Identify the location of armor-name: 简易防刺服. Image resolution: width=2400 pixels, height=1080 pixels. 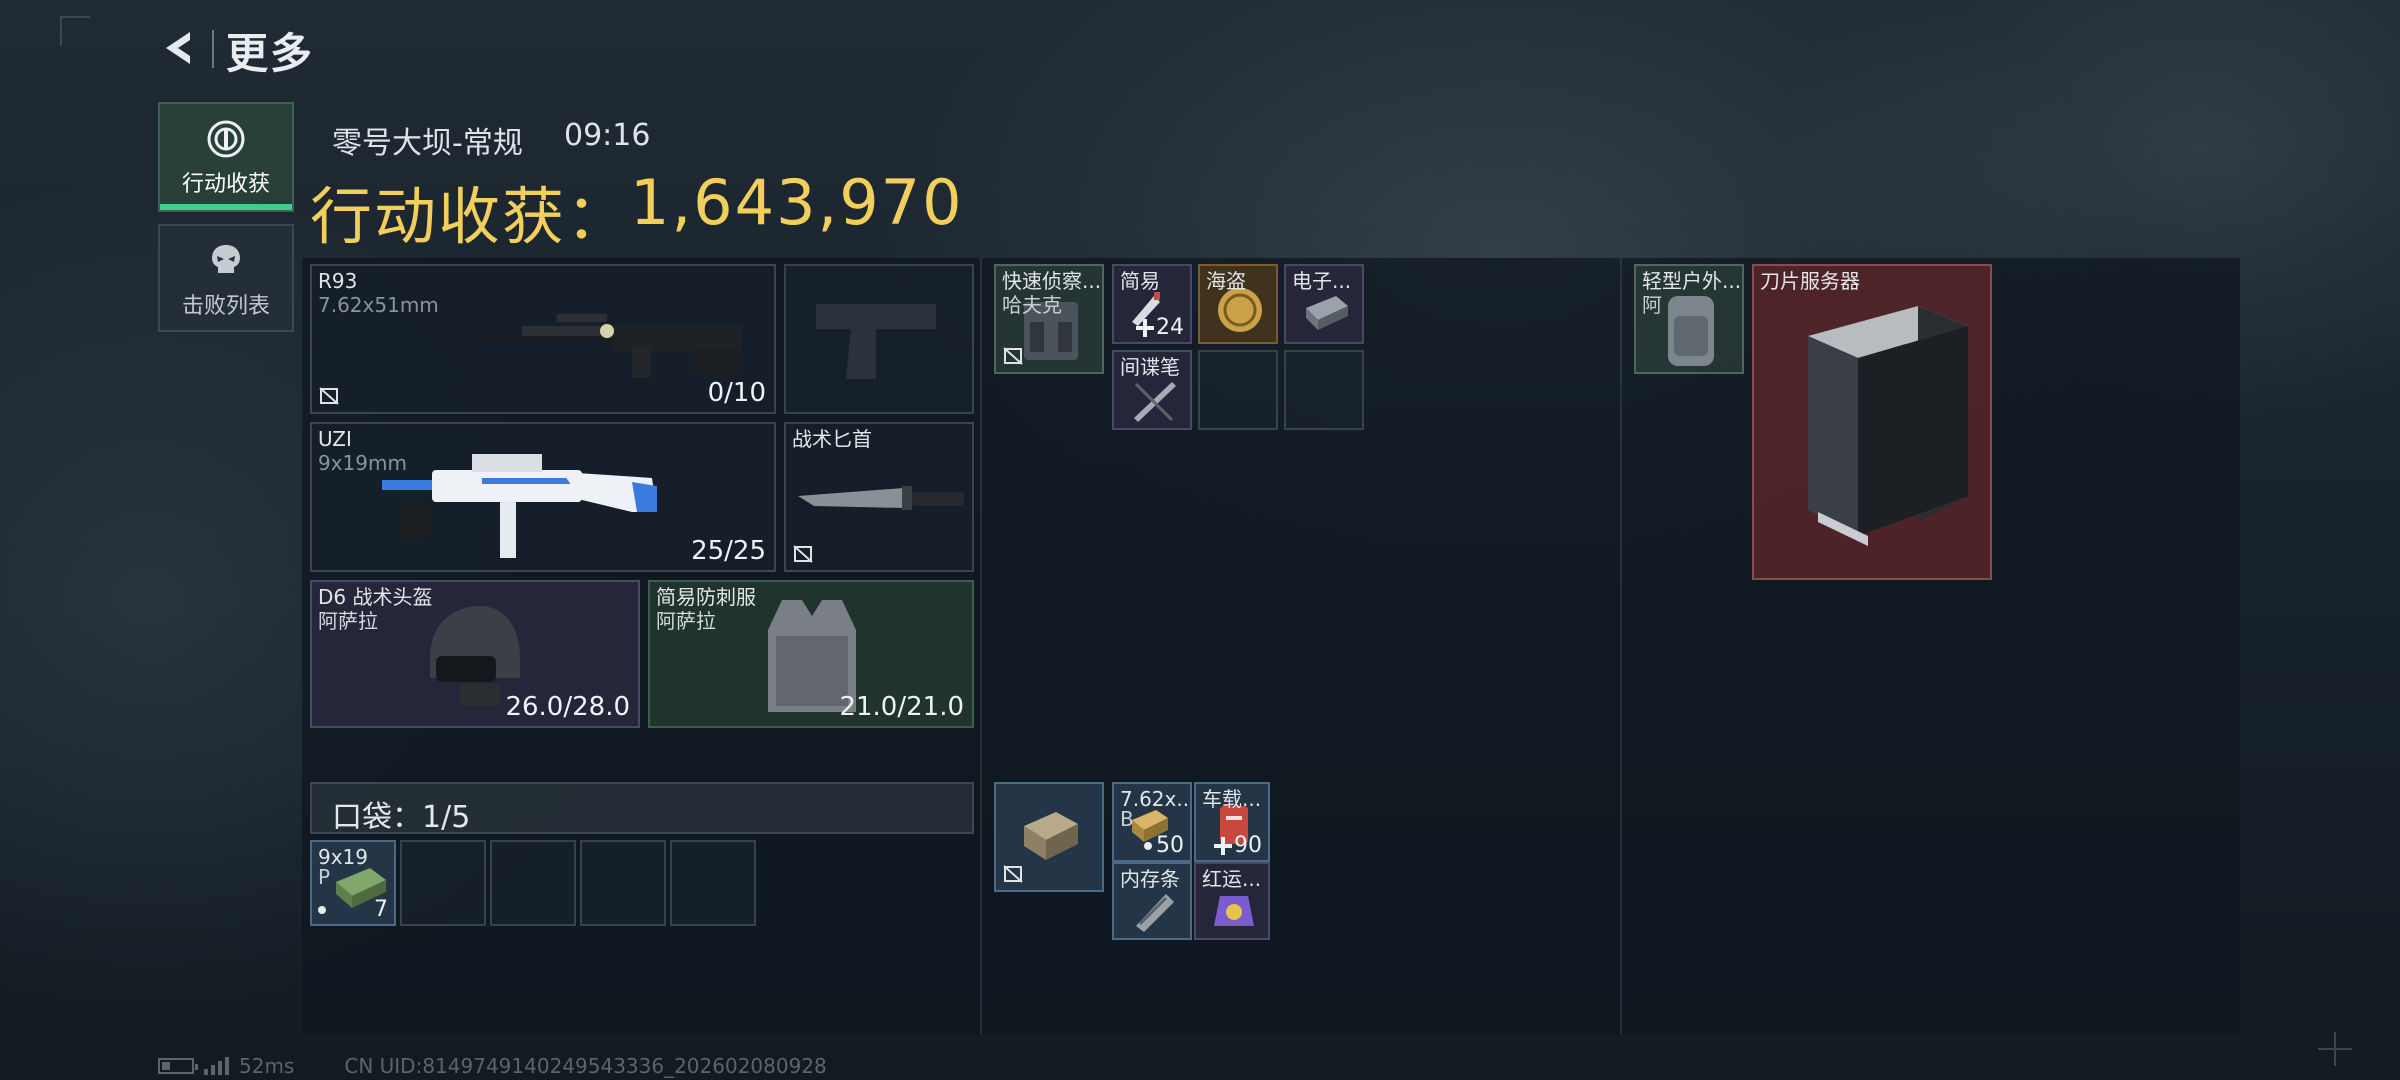
(706, 597).